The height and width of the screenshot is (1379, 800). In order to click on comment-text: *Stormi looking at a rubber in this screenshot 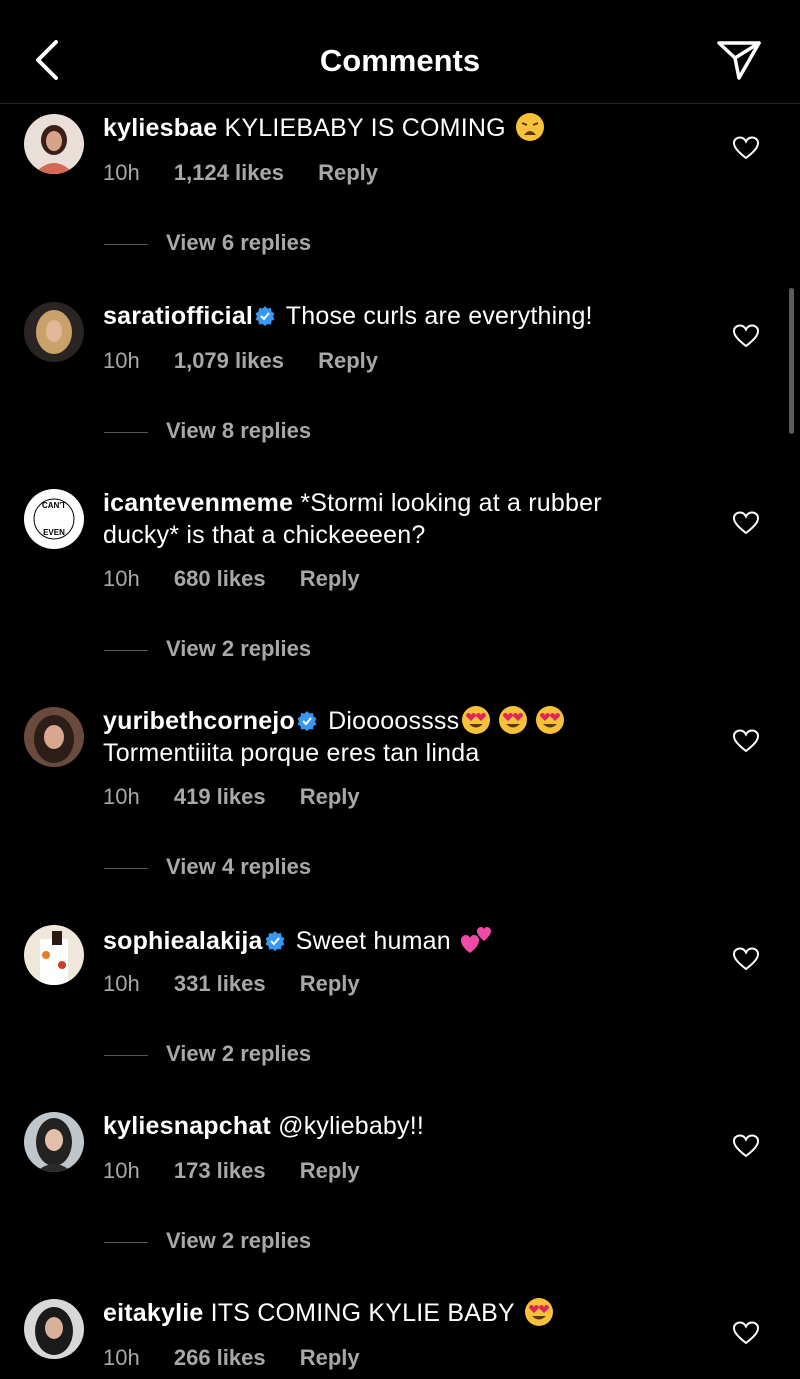, I will do `click(451, 503)`.